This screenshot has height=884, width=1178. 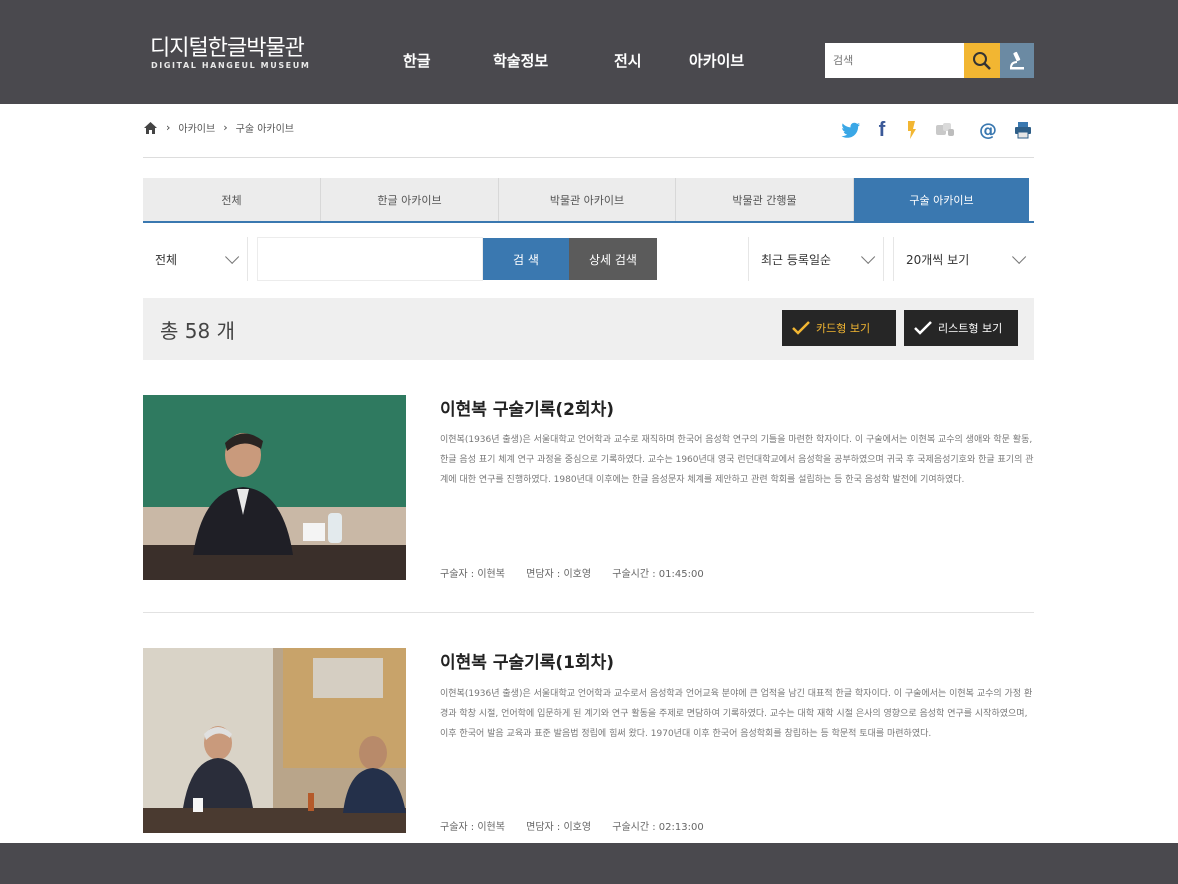 I want to click on nav-exhibition: 전시, so click(x=628, y=60).